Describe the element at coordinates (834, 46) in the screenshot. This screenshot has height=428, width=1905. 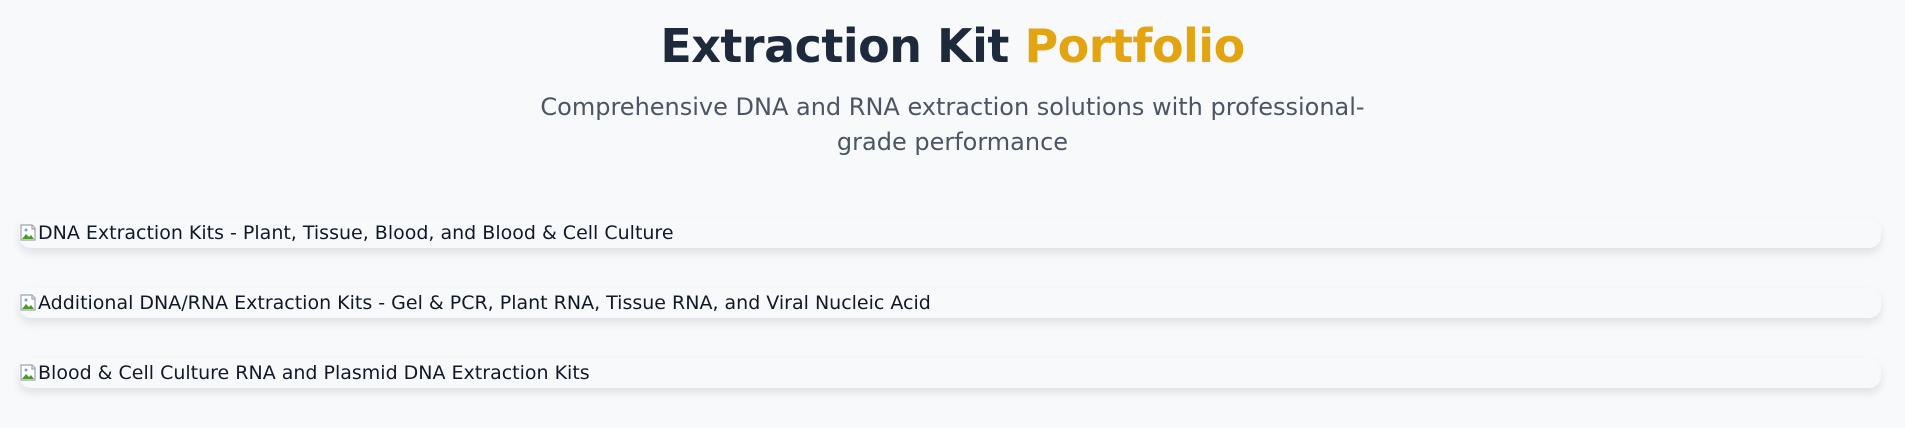
I see `page-title-main: Extraction Kit` at that location.